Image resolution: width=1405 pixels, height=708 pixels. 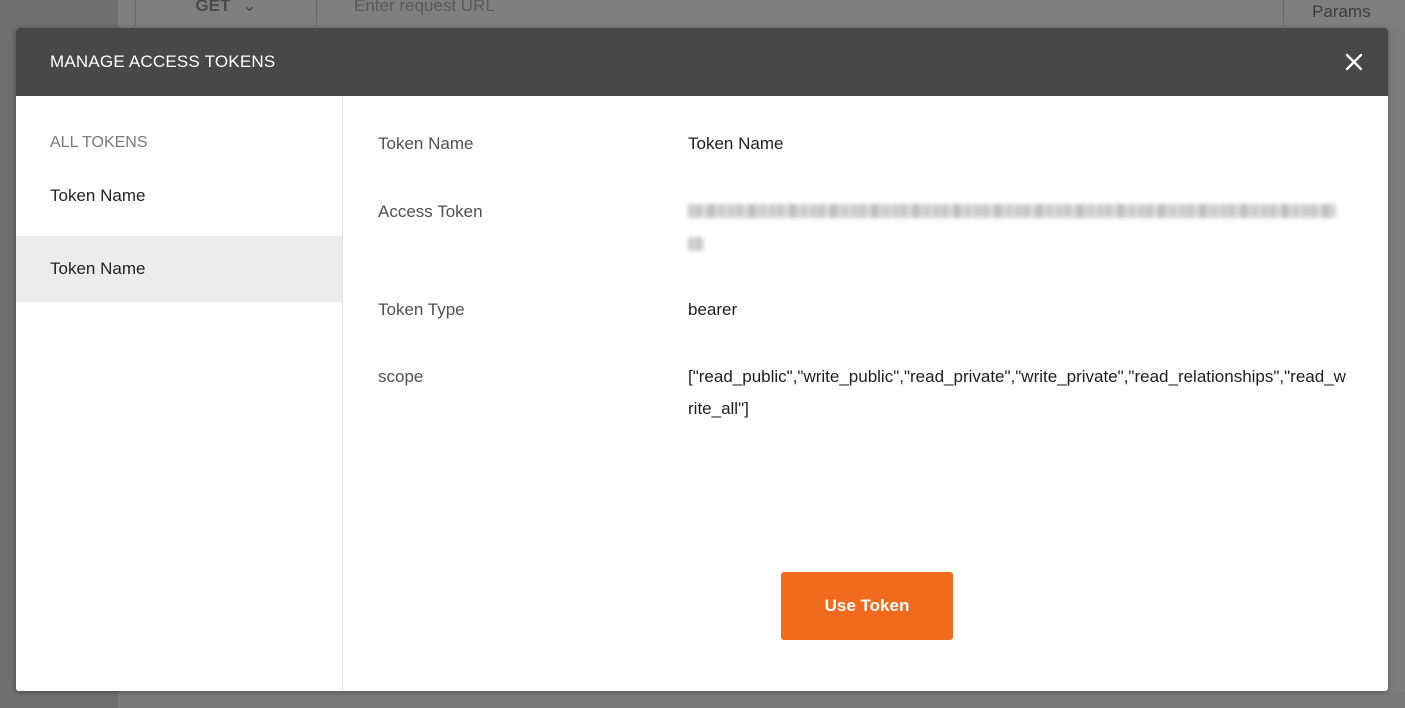 I want to click on token-list-item: Token Name, so click(x=179, y=203).